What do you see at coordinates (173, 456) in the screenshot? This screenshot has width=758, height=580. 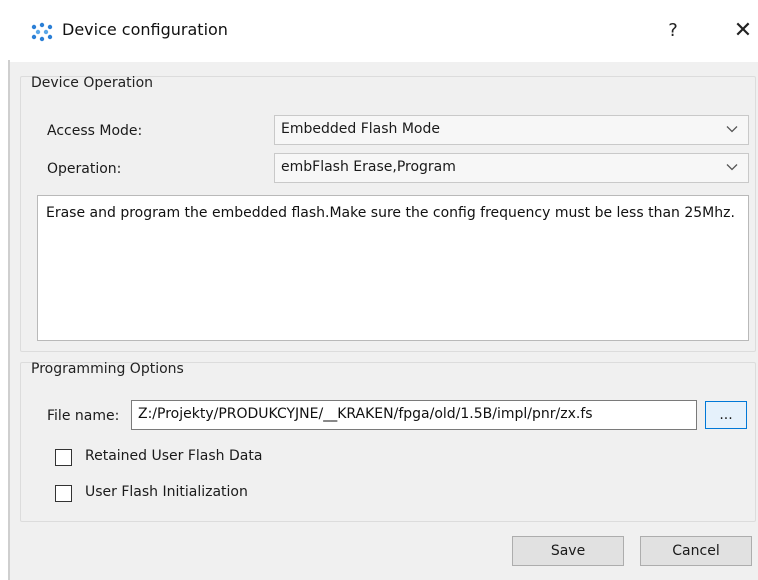 I see `retained-user-flash-label: Retained User Flash Data` at bounding box center [173, 456].